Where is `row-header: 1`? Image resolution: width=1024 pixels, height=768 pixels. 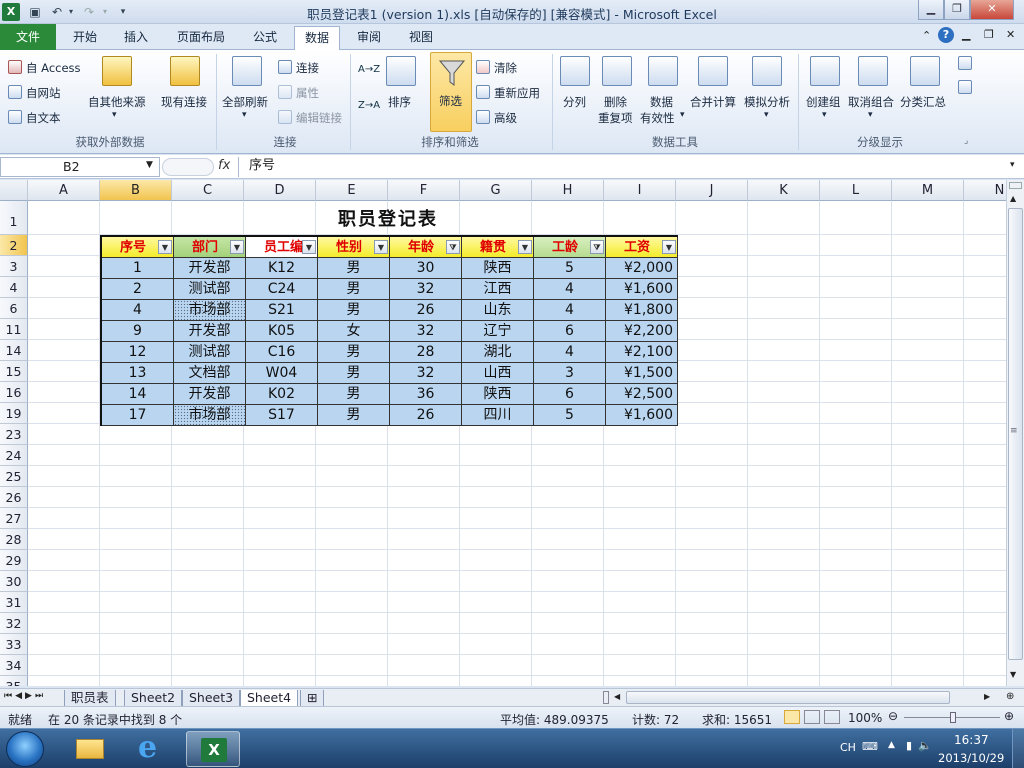
row-header: 1 is located at coordinates (14, 218).